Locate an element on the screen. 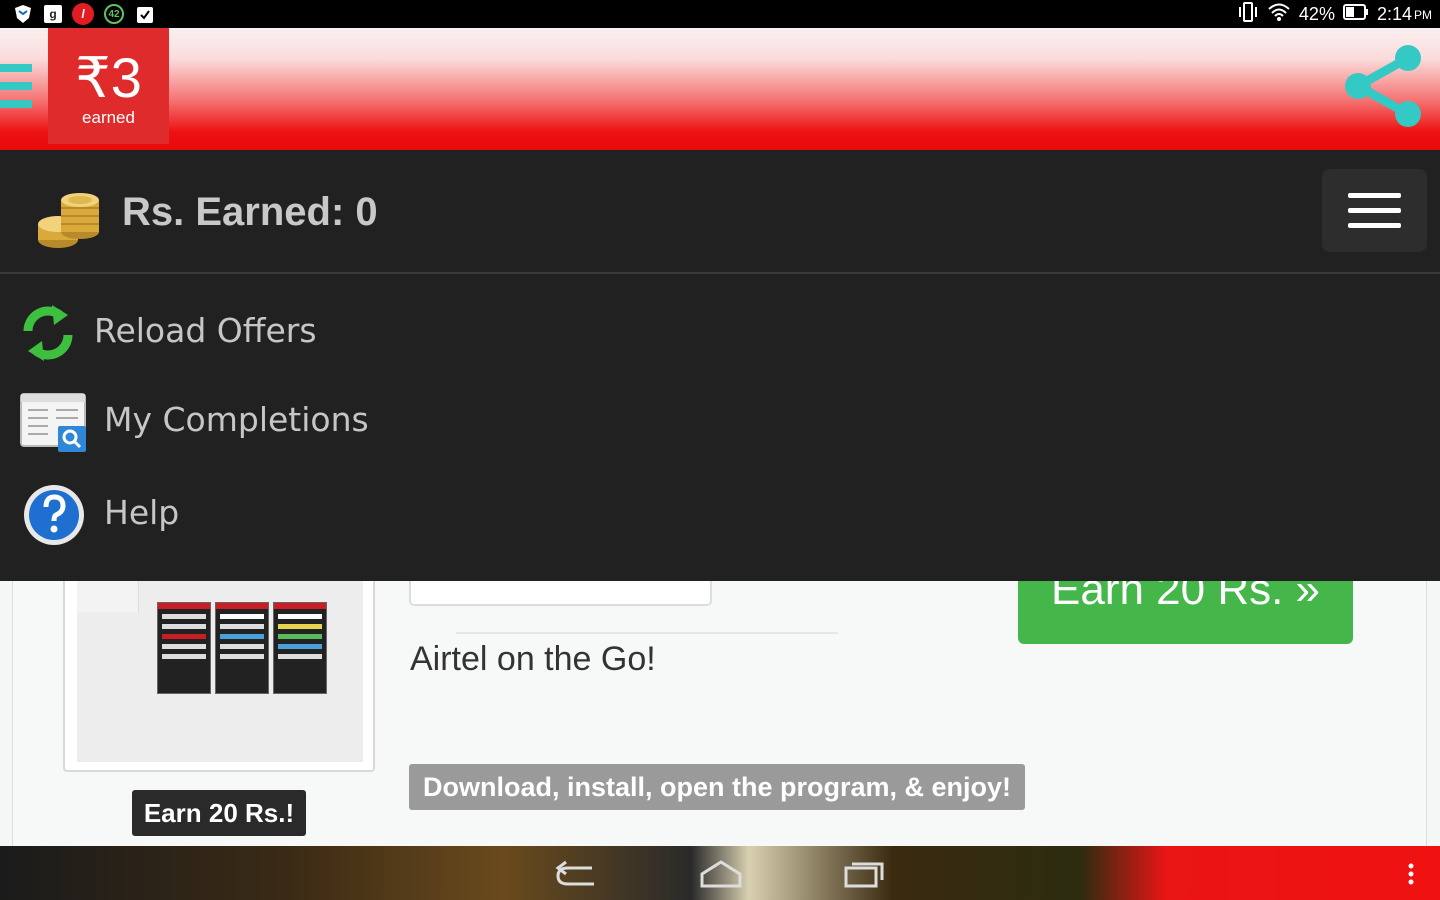  battery-percent: 42% is located at coordinates (1316, 14).